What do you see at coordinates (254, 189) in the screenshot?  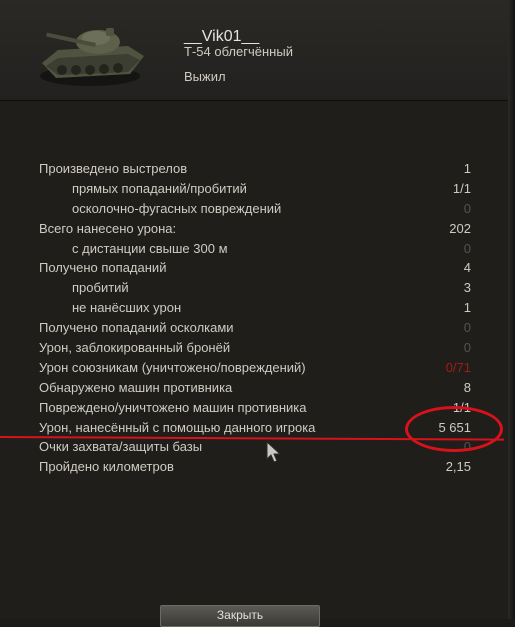 I see `stat-row: прямых попаданий/пробитий 1/1` at bounding box center [254, 189].